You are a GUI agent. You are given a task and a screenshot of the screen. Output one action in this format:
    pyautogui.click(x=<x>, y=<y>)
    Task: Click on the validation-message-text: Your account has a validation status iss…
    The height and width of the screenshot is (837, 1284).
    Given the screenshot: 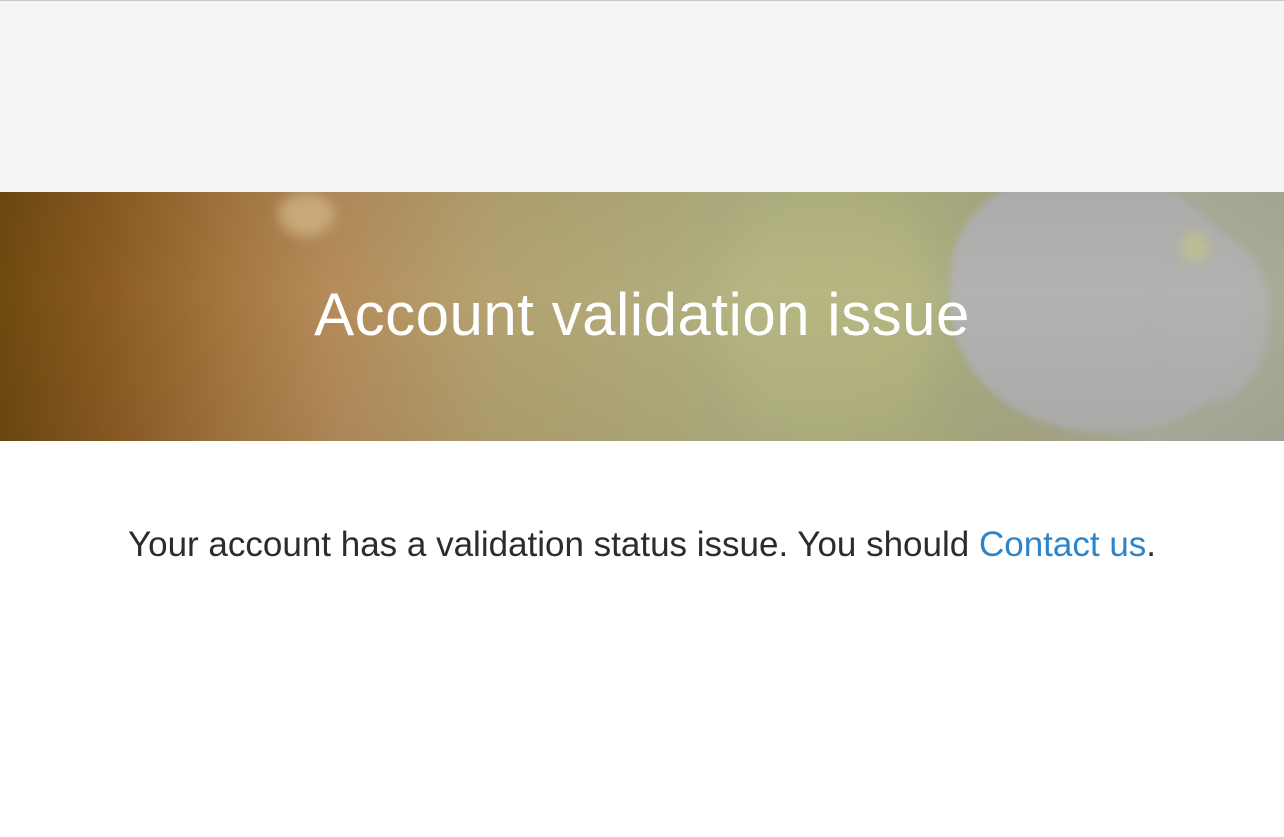 What is the action you would take?
    pyautogui.click(x=553, y=544)
    